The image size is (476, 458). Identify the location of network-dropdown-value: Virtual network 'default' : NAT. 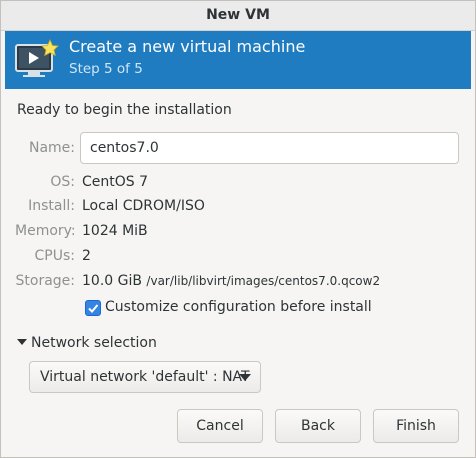
(145, 377).